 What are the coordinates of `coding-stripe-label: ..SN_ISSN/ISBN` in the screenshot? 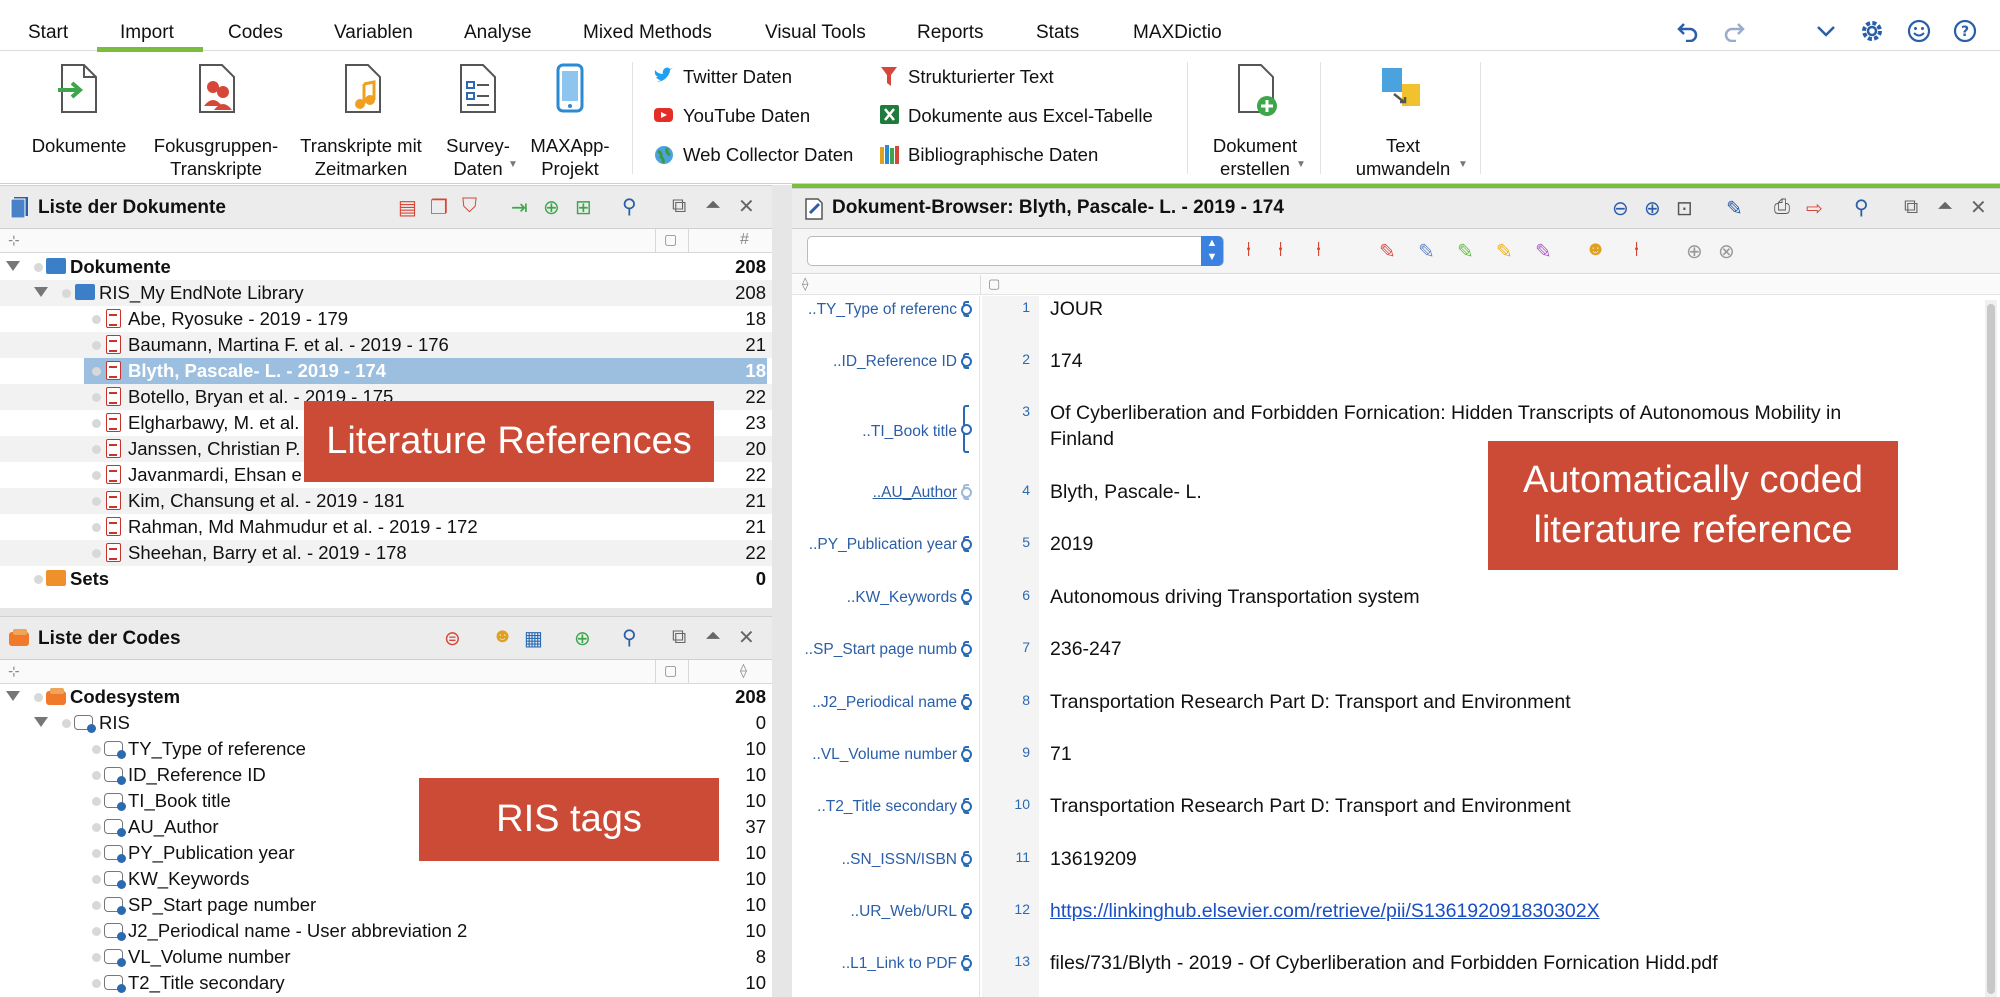 It's located at (872, 860).